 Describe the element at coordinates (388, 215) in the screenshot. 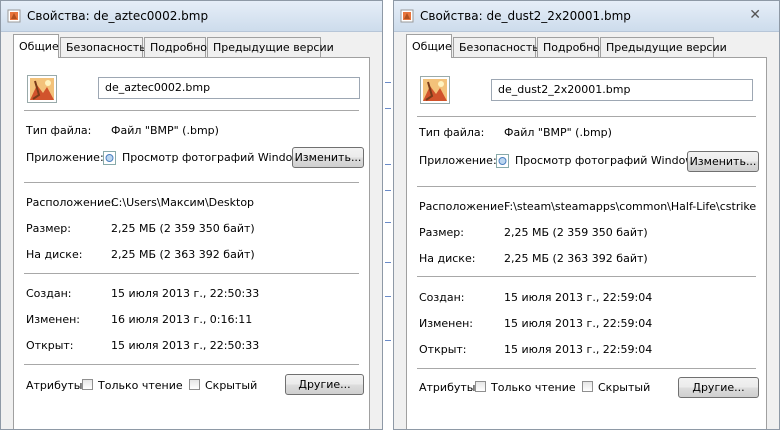

I see `desktop-background` at that location.